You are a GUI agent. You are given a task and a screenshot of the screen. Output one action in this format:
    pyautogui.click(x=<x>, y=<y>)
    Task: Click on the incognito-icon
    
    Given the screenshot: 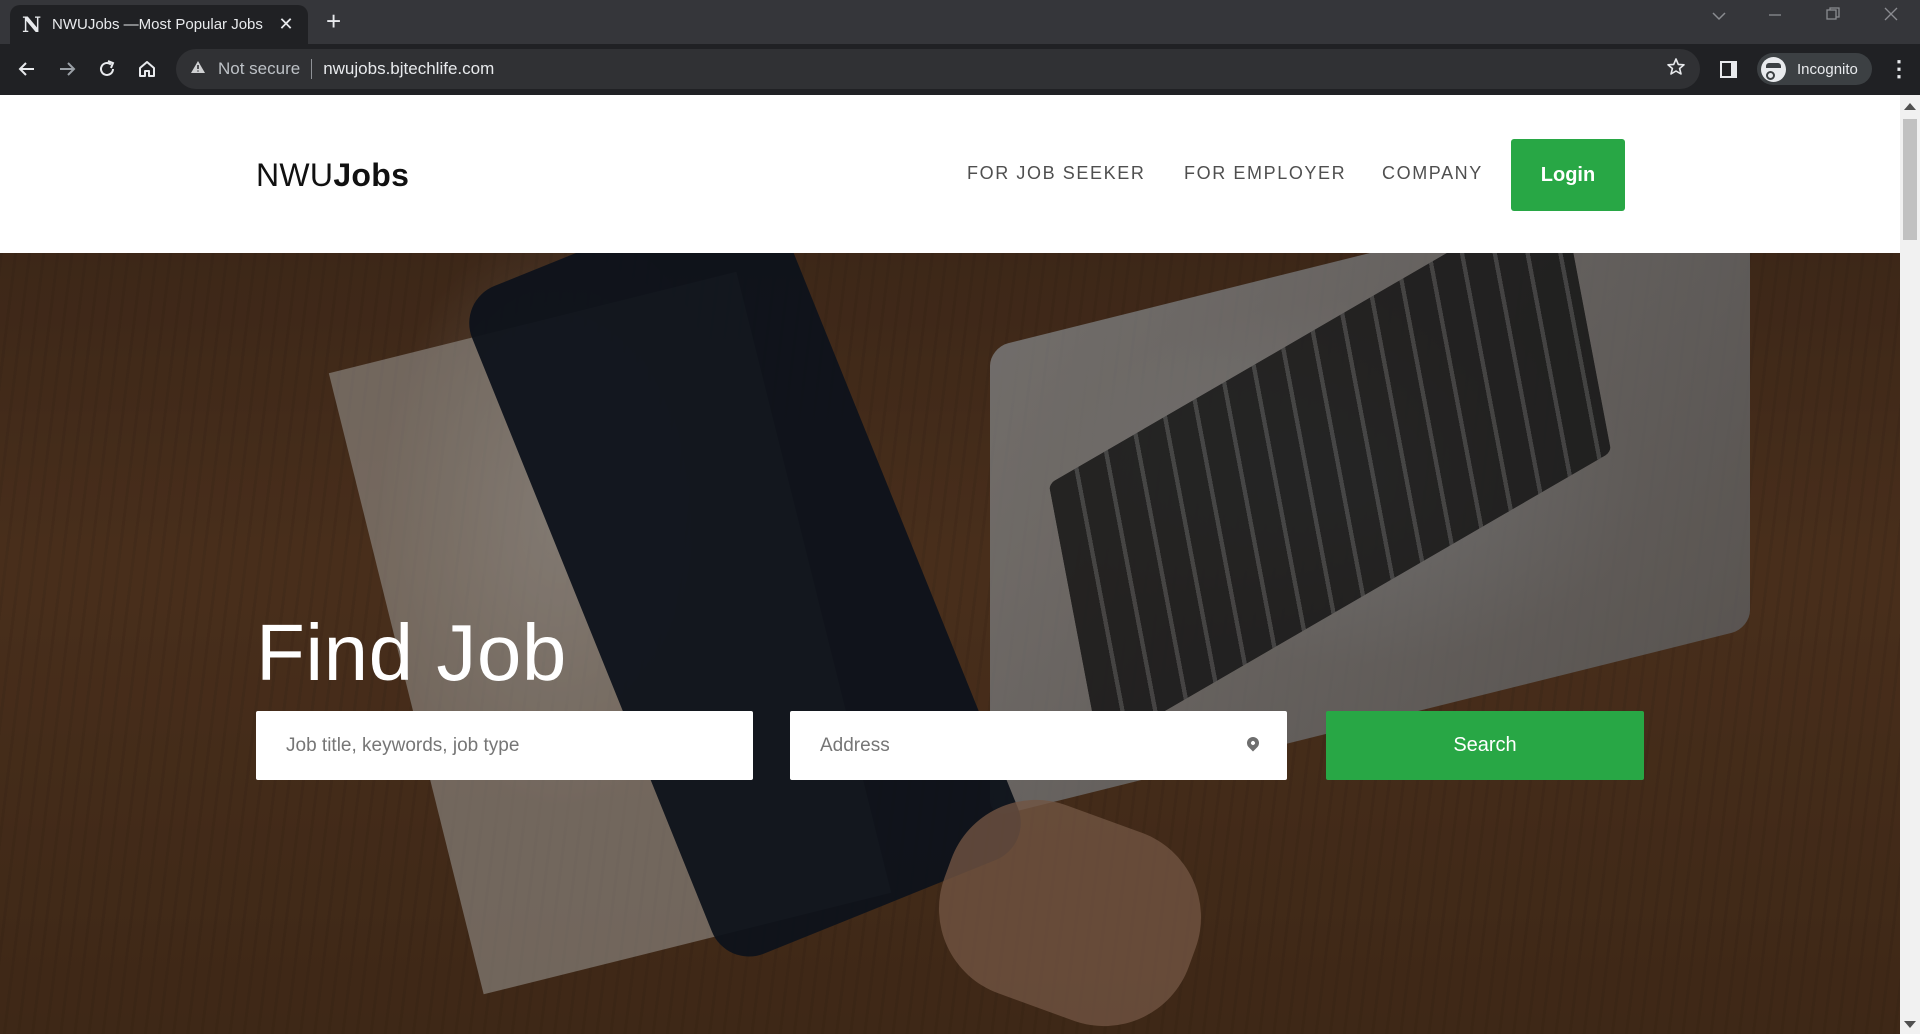 What is the action you would take?
    pyautogui.click(x=1773, y=69)
    